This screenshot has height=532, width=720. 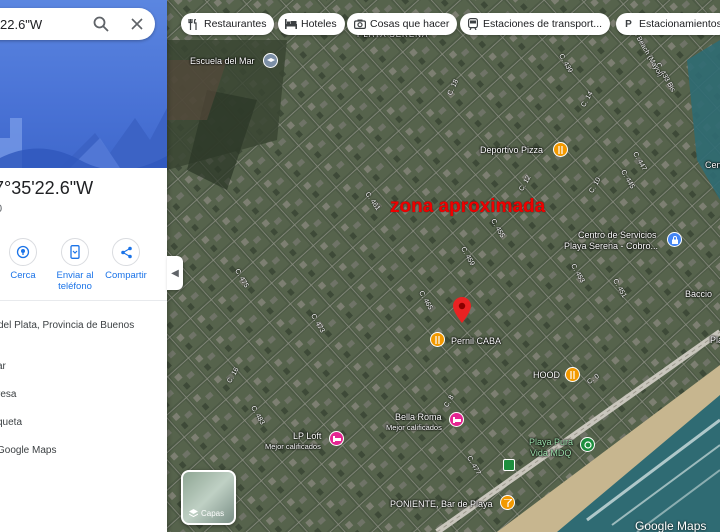 I want to click on send-to-phone-icon-circle, so click(x=75, y=252).